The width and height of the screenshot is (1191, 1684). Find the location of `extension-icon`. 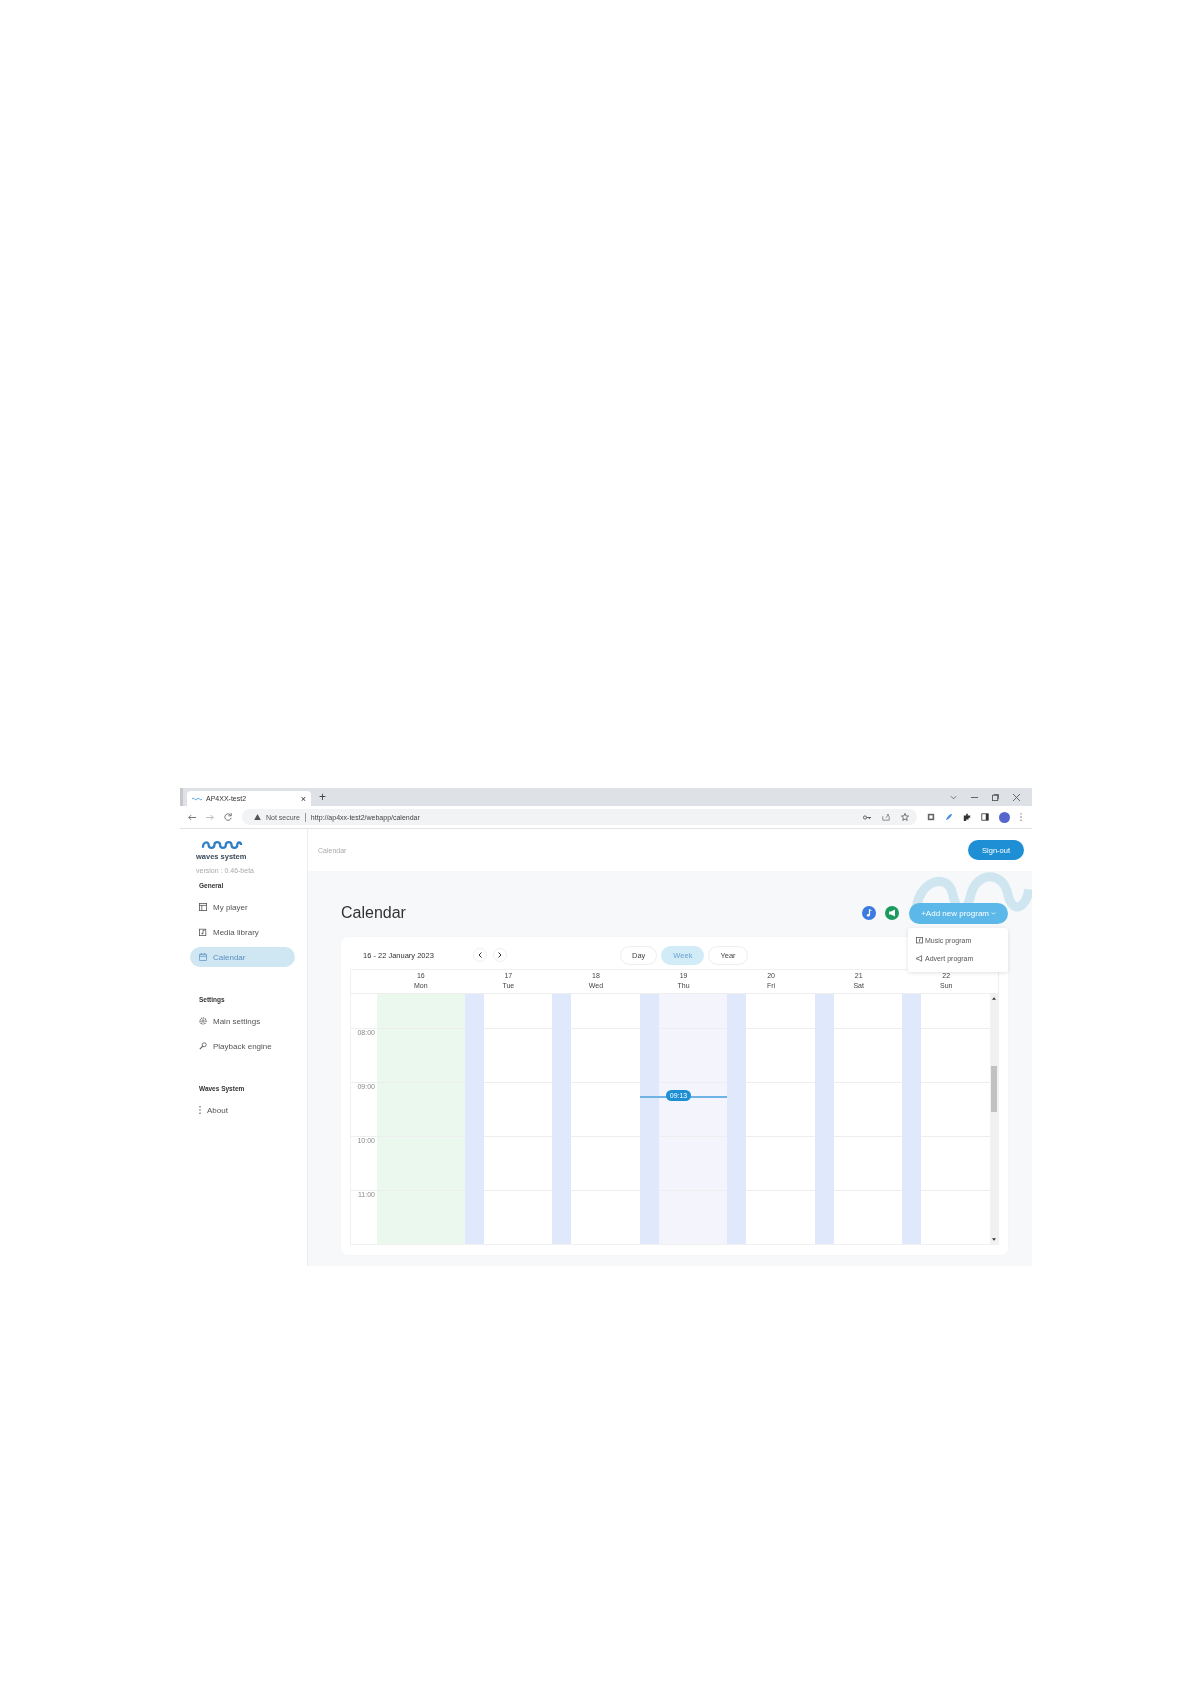

extension-icon is located at coordinates (931, 817).